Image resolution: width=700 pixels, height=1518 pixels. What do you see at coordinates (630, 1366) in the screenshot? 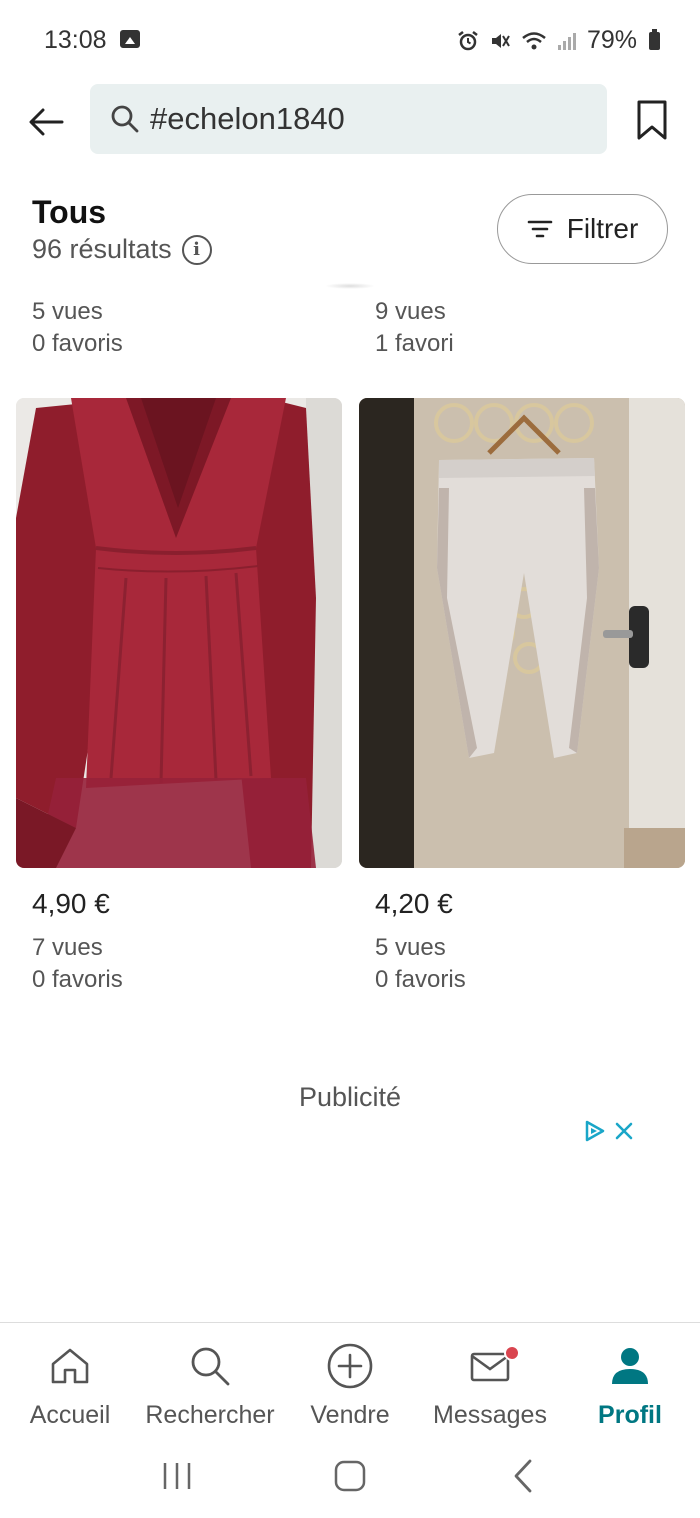
I see `profile-icon` at bounding box center [630, 1366].